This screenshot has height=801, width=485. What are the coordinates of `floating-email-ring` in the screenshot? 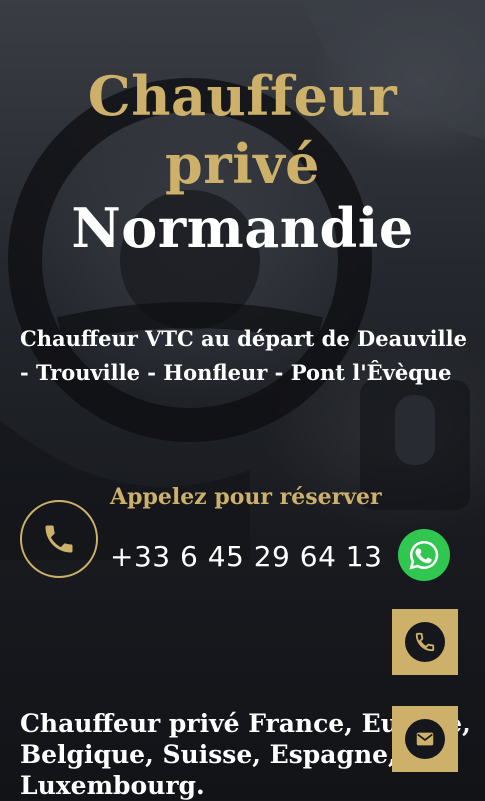 It's located at (425, 739).